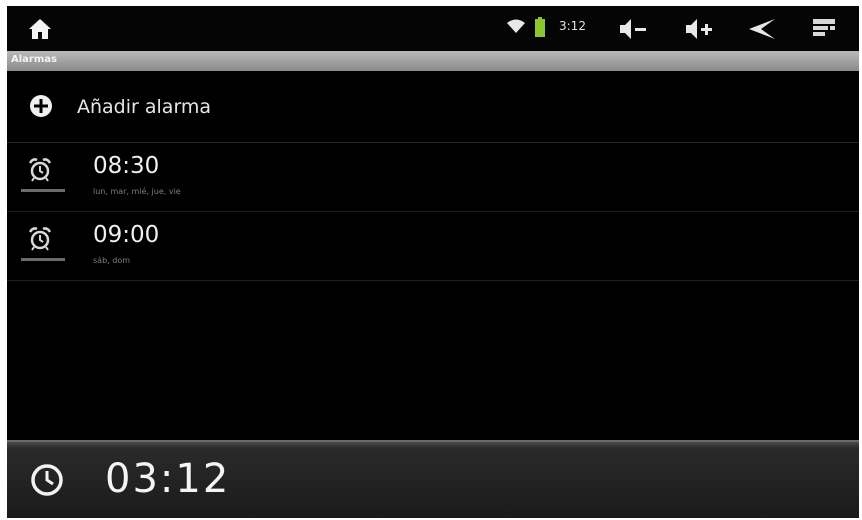 This screenshot has width=862, height=520. I want to click on alarm-days: lun, mar, mié, jue, vie, so click(137, 191).